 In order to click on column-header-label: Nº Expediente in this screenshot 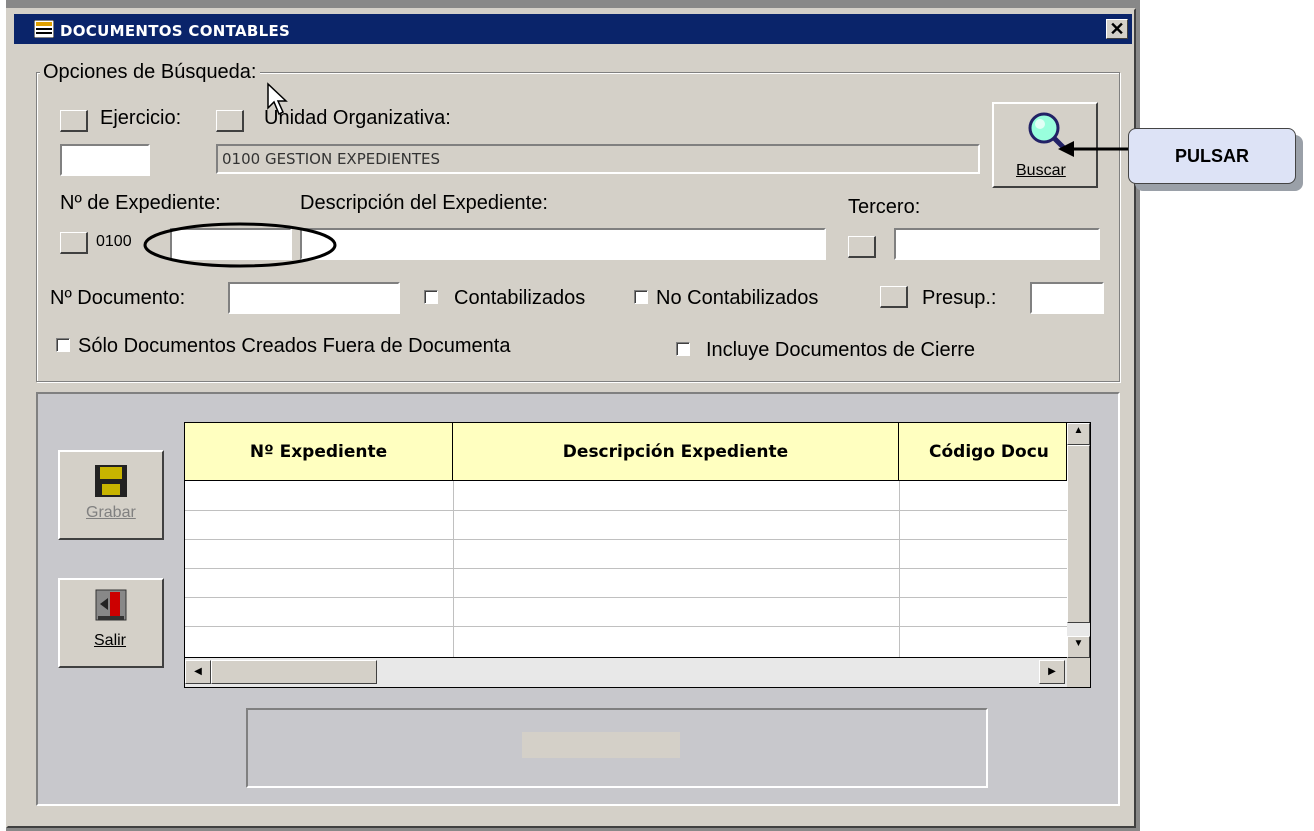, I will do `click(318, 451)`.